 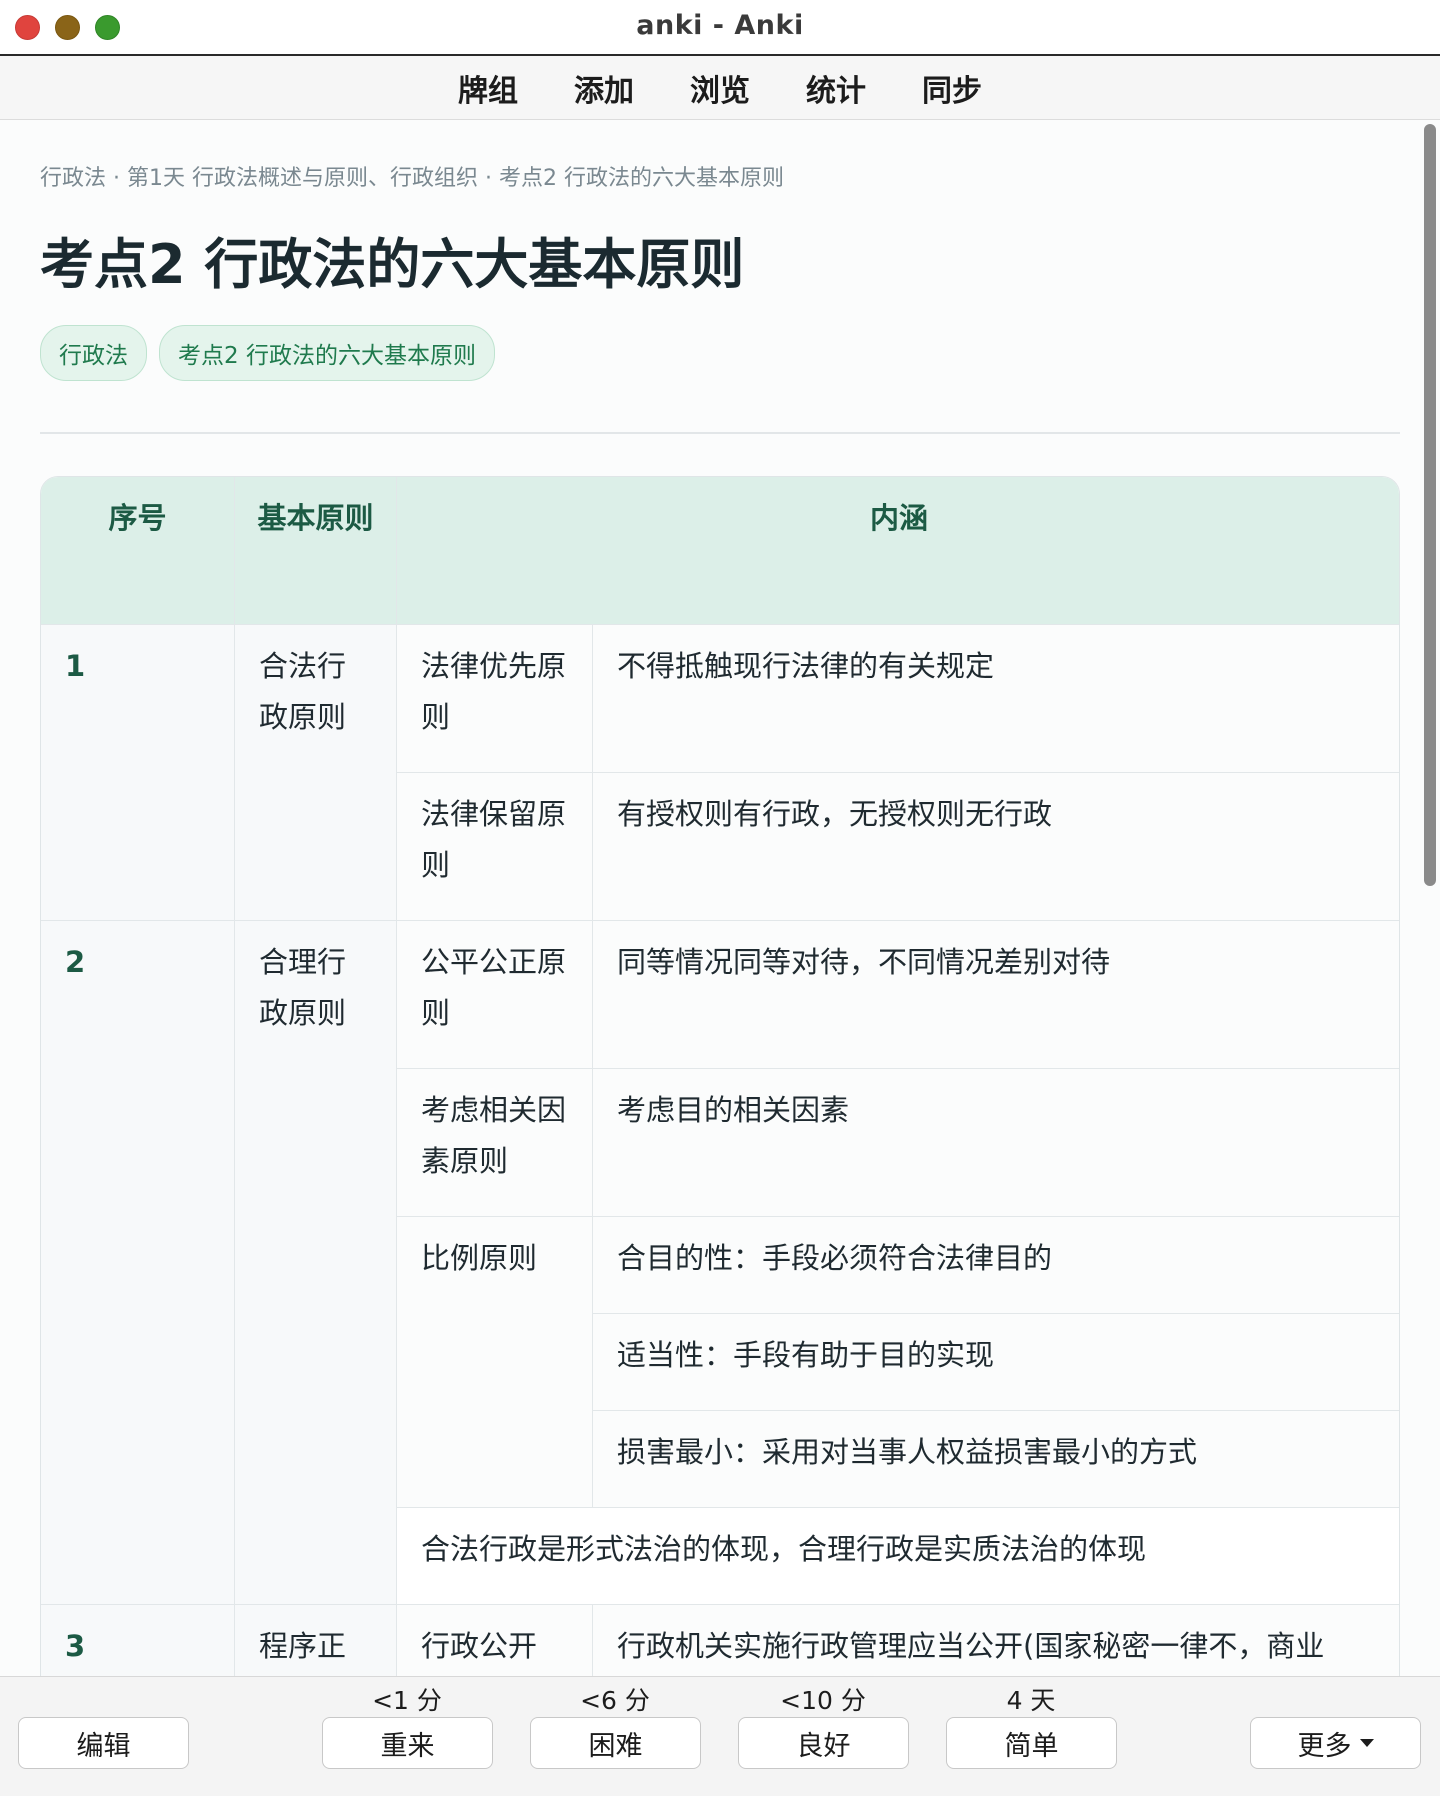 I want to click on meaning-cell: 适当性：手段有助于目的实现, so click(x=996, y=1362).